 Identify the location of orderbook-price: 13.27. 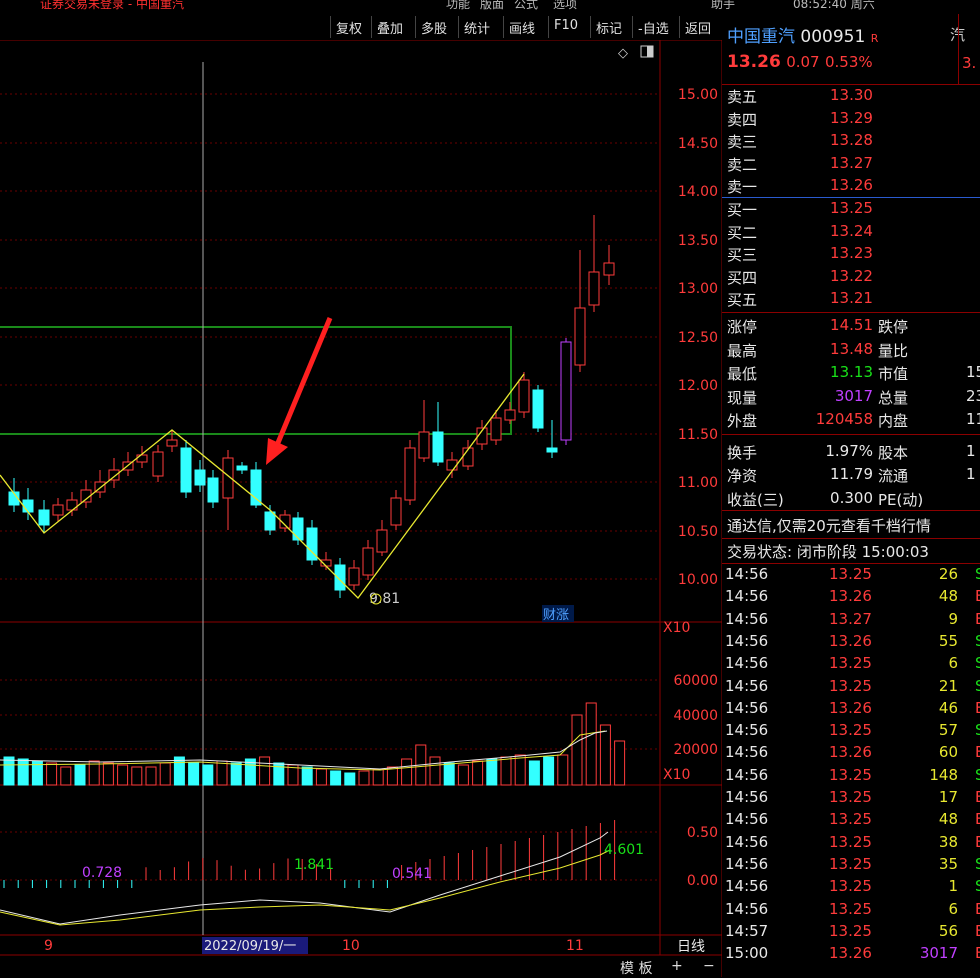
(851, 163).